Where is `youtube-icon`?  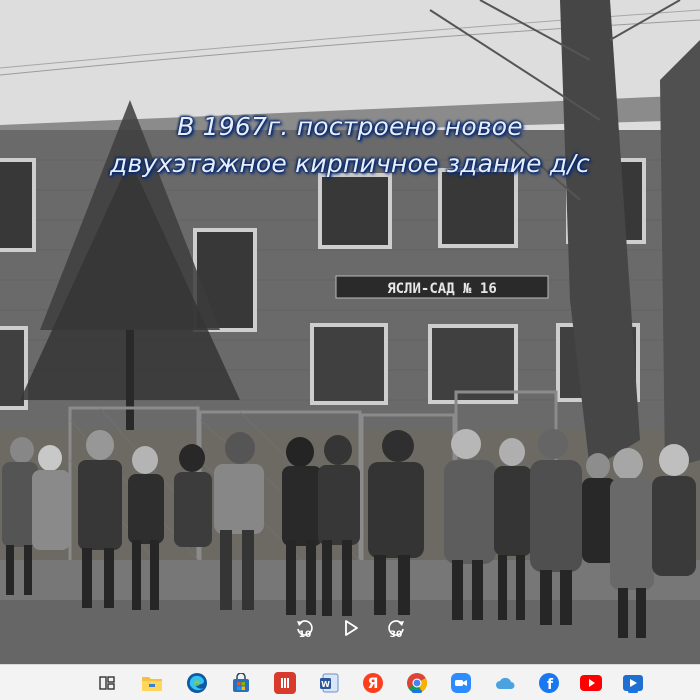
youtube-icon is located at coordinates (591, 683).